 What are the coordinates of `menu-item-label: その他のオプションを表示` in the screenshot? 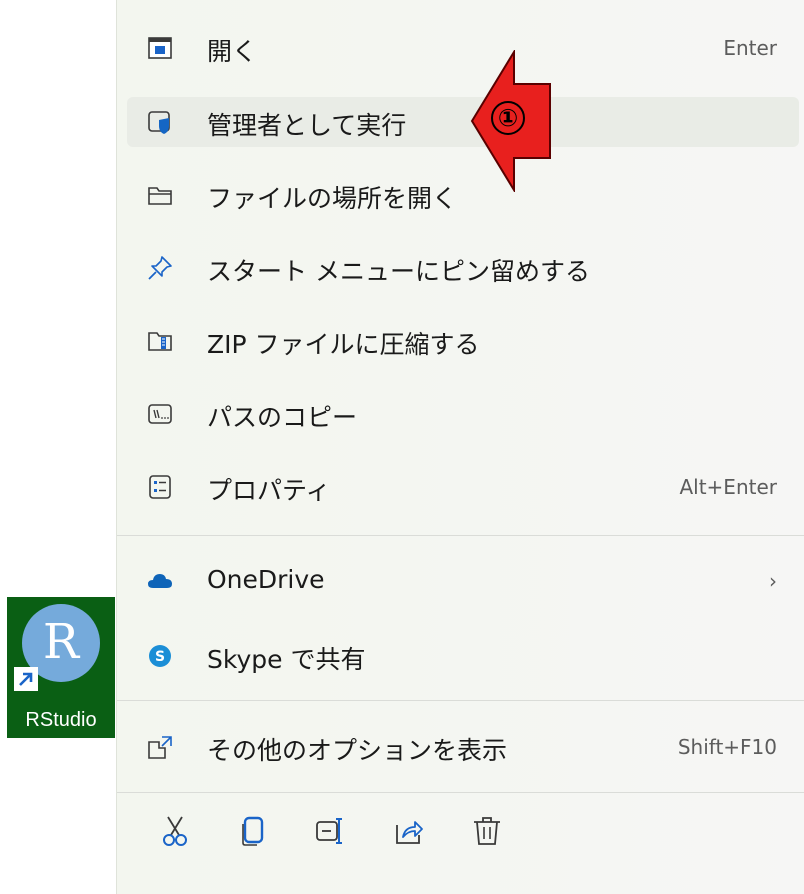 It's located at (357, 750).